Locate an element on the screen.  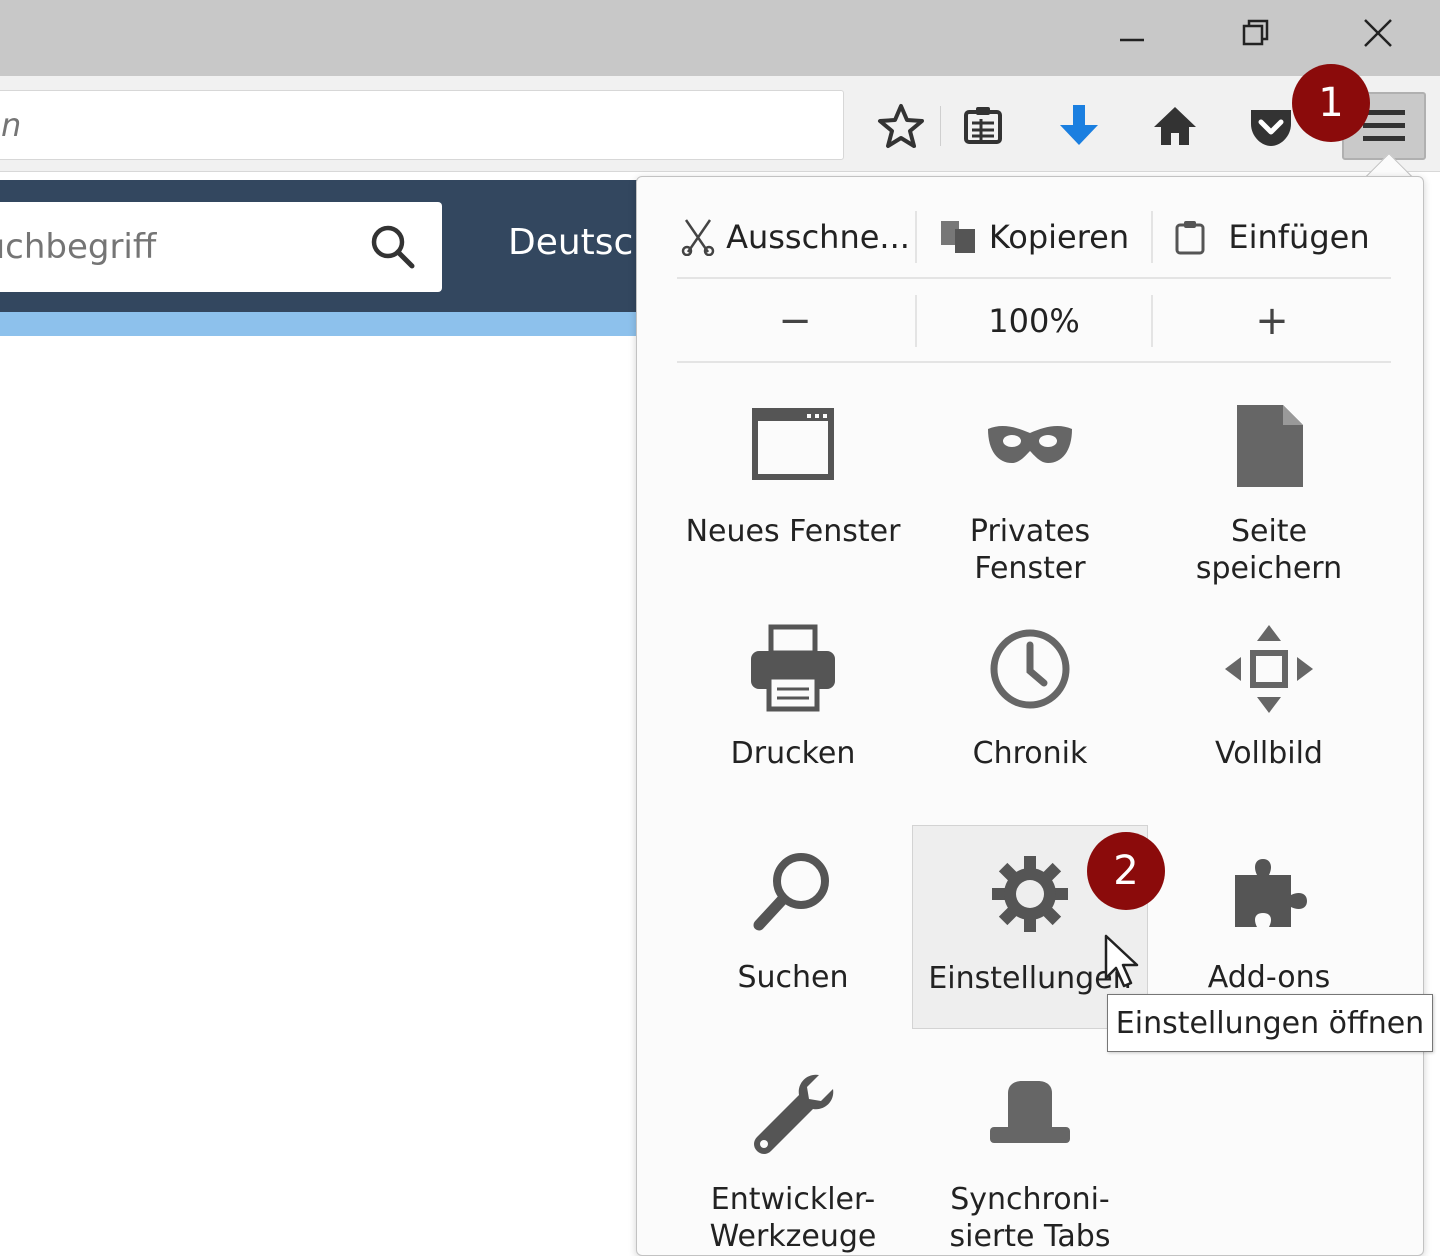
site-search-box is located at coordinates (221, 247).